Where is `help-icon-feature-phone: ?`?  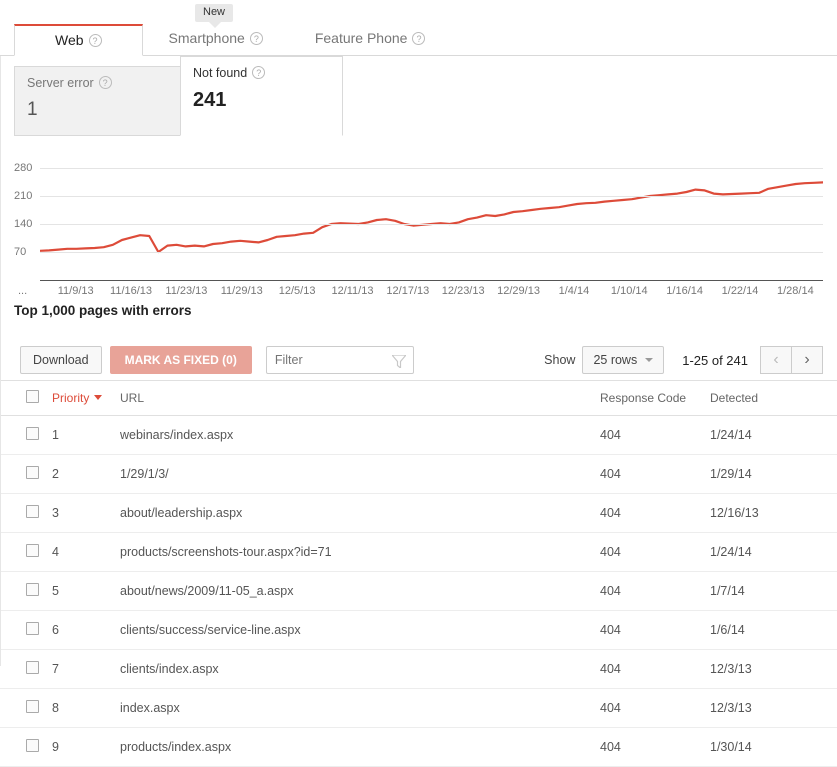 help-icon-feature-phone: ? is located at coordinates (418, 38).